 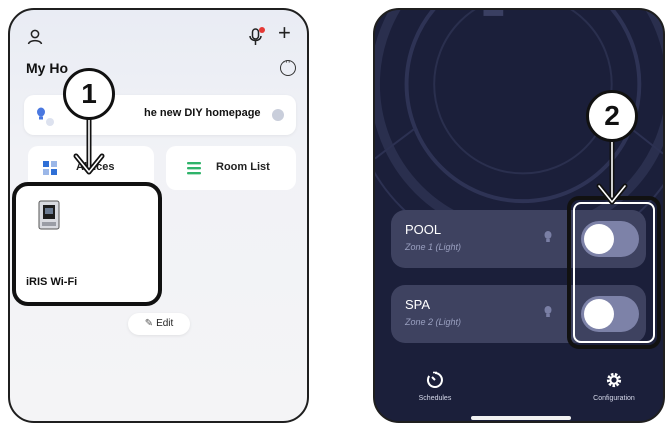 What do you see at coordinates (521, 418) in the screenshot?
I see `home-indicator` at bounding box center [521, 418].